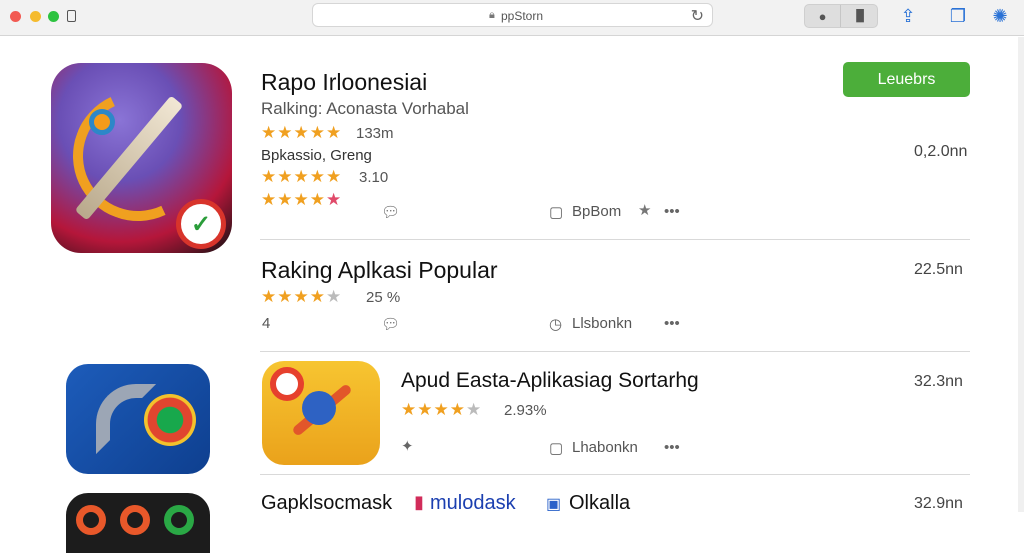 The width and height of the screenshot is (1024, 553). I want to click on apple-icon: ●, so click(823, 16).